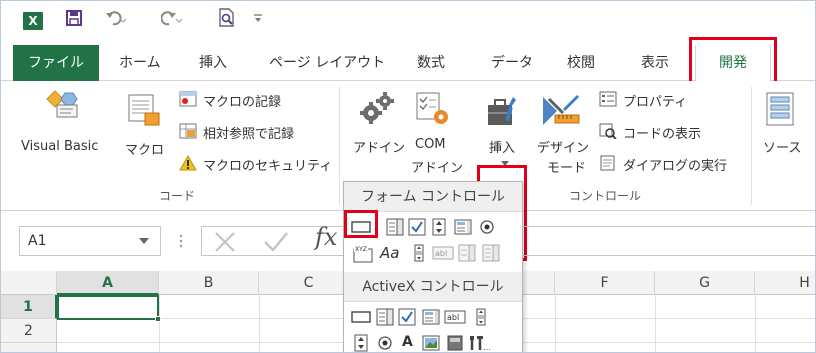  I want to click on view-code-icon, so click(608, 131).